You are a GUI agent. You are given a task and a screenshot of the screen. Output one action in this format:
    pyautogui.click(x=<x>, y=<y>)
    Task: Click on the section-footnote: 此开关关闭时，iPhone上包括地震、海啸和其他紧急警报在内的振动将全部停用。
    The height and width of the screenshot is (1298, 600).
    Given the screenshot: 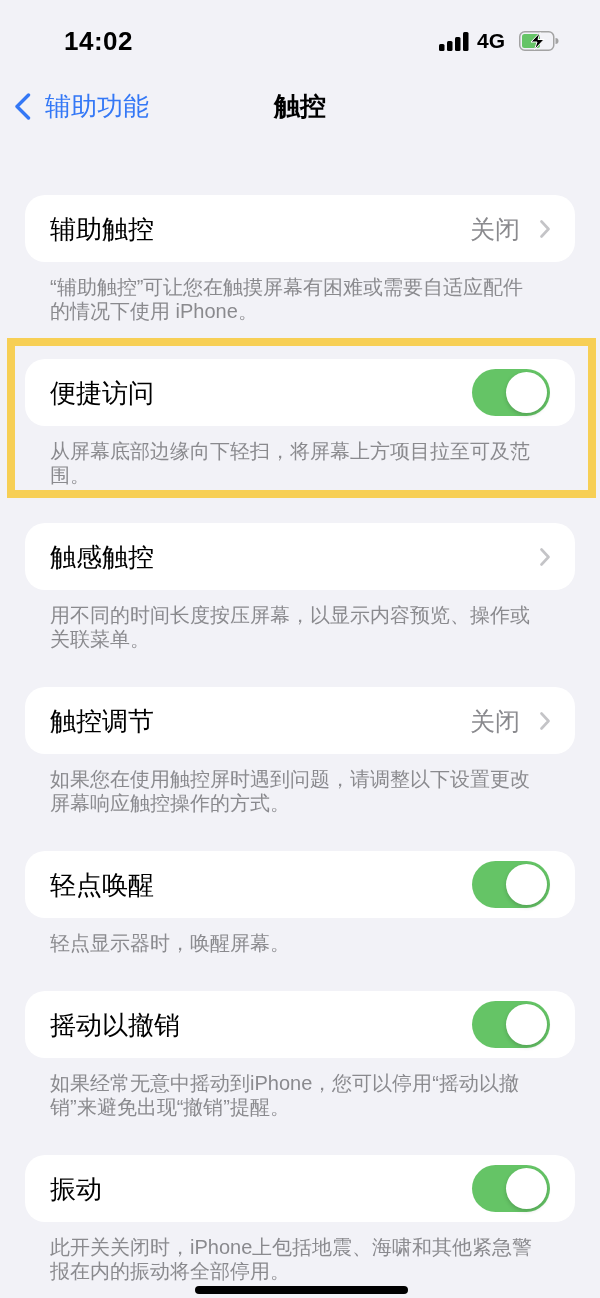 What is the action you would take?
    pyautogui.click(x=291, y=1259)
    